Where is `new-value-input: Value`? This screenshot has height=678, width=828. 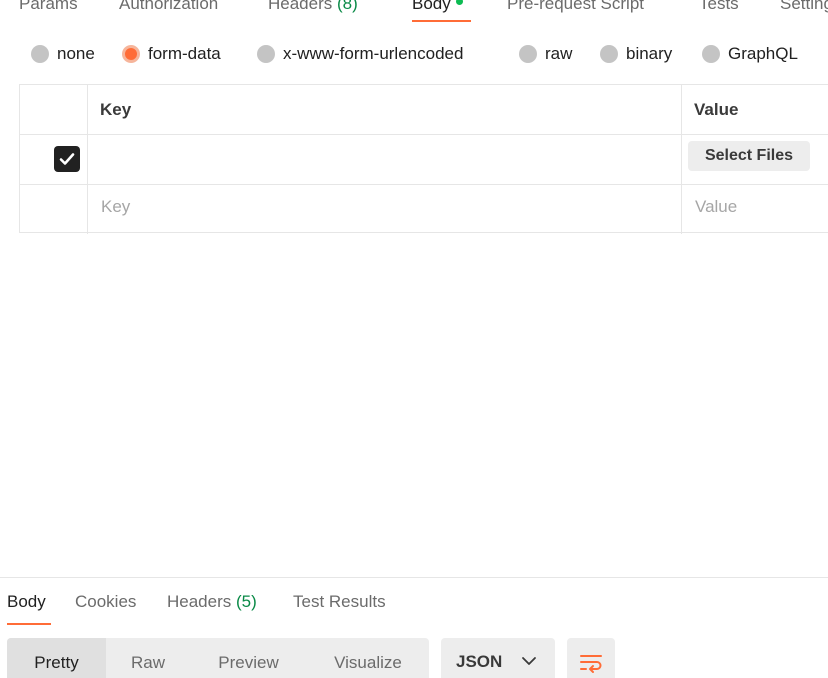 new-value-input: Value is located at coordinates (755, 209).